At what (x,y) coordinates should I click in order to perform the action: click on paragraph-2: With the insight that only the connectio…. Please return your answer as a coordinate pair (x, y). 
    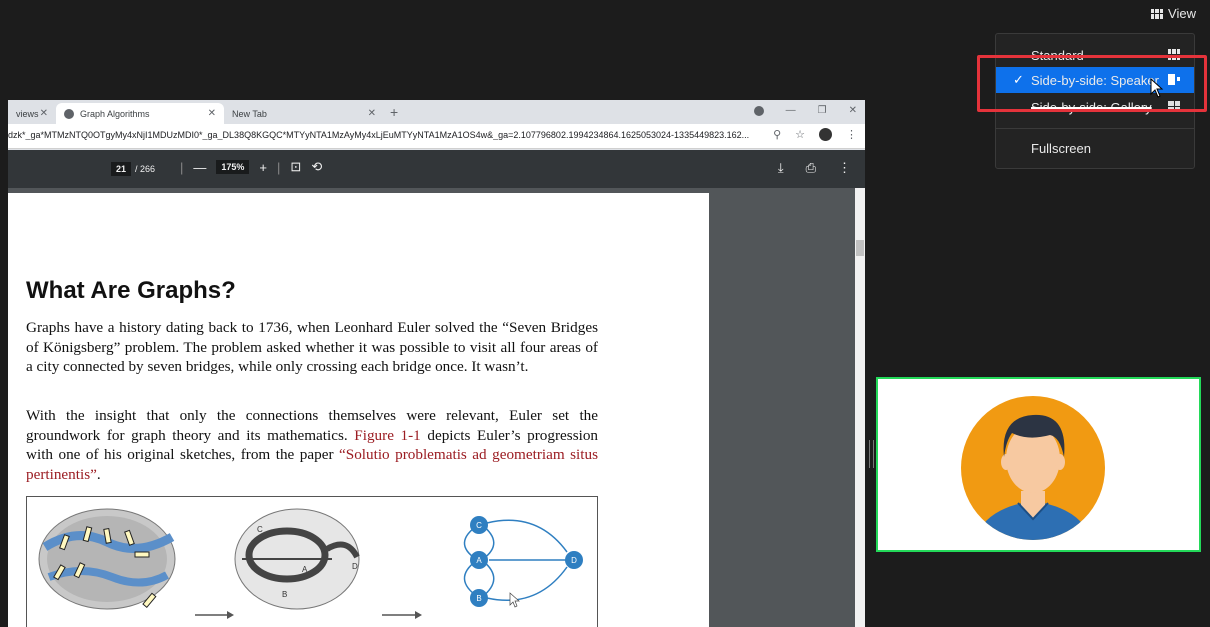
    Looking at the image, I should click on (312, 445).